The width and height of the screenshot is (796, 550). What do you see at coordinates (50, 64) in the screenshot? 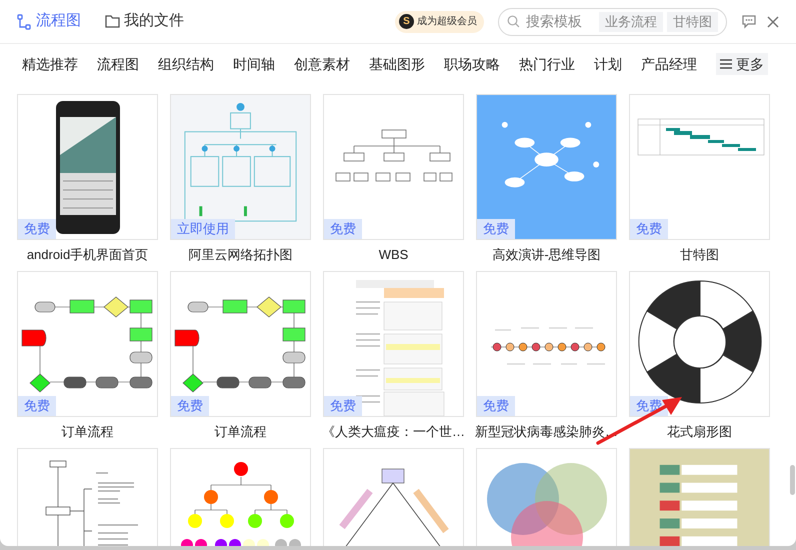
I see `category-tab: 精选推荐` at bounding box center [50, 64].